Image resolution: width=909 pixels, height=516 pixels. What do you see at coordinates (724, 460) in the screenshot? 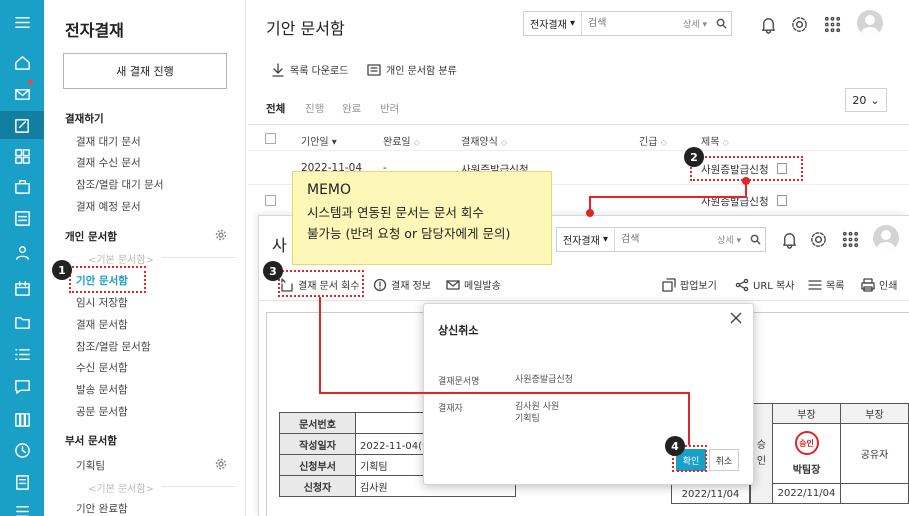
I see `cancel-button: 취소` at bounding box center [724, 460].